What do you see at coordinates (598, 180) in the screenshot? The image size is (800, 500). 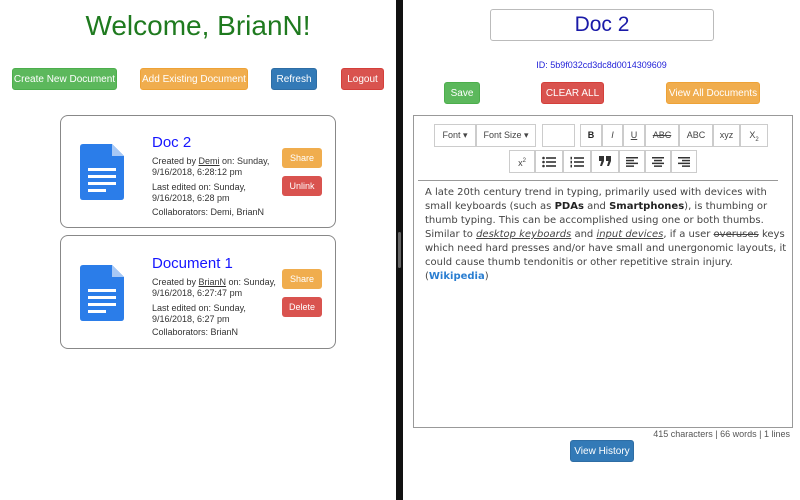 I see `toolbar-separator` at bounding box center [598, 180].